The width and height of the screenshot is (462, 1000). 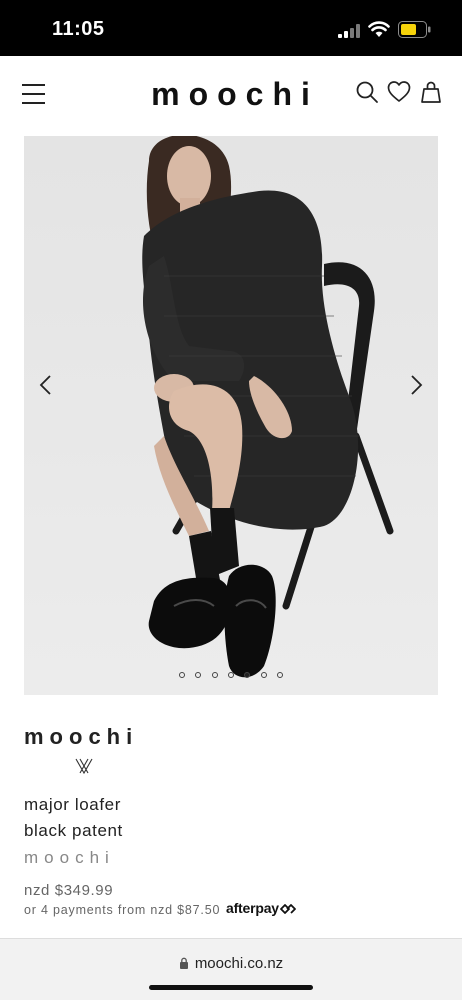 I want to click on installments-text: or 4 payments from nzd $87.50, so click(x=122, y=910).